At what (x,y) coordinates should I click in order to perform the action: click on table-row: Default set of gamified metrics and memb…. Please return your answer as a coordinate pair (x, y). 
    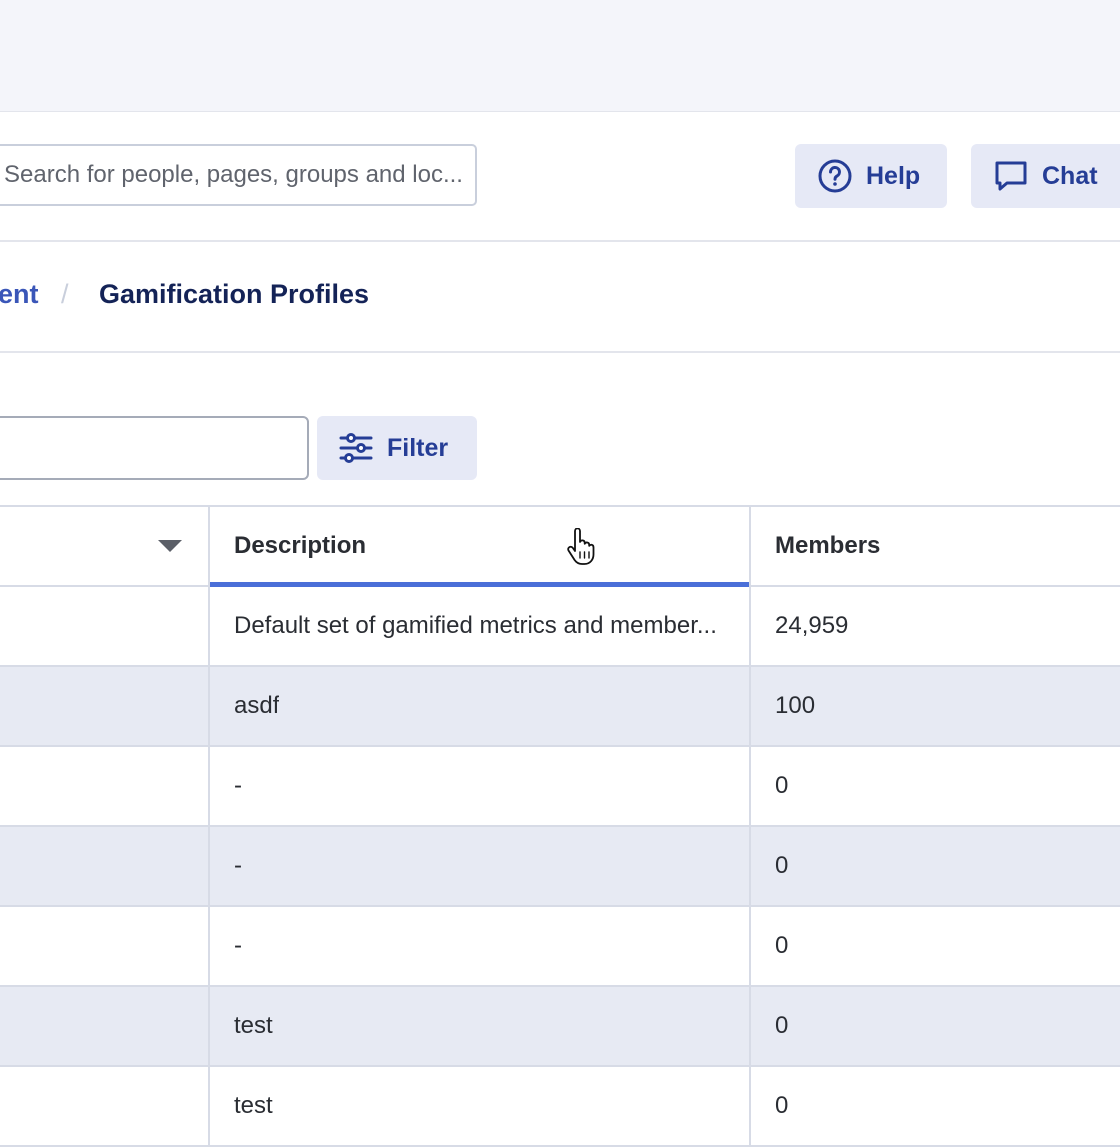
    Looking at the image, I should click on (560, 627).